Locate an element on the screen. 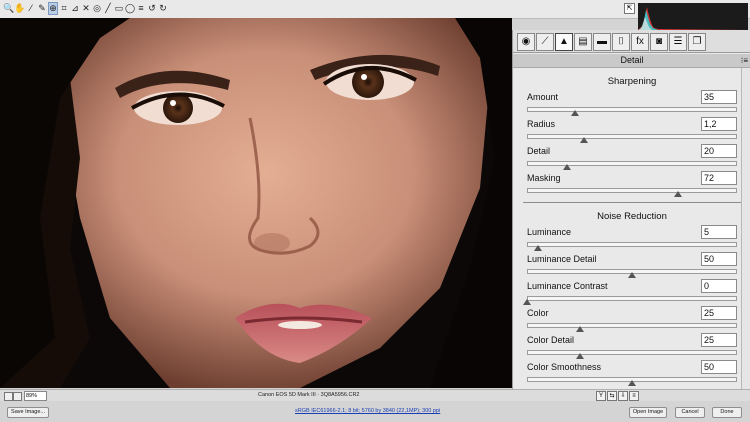 This screenshot has height=422, width=750. luminance-slider-track is located at coordinates (632, 244).